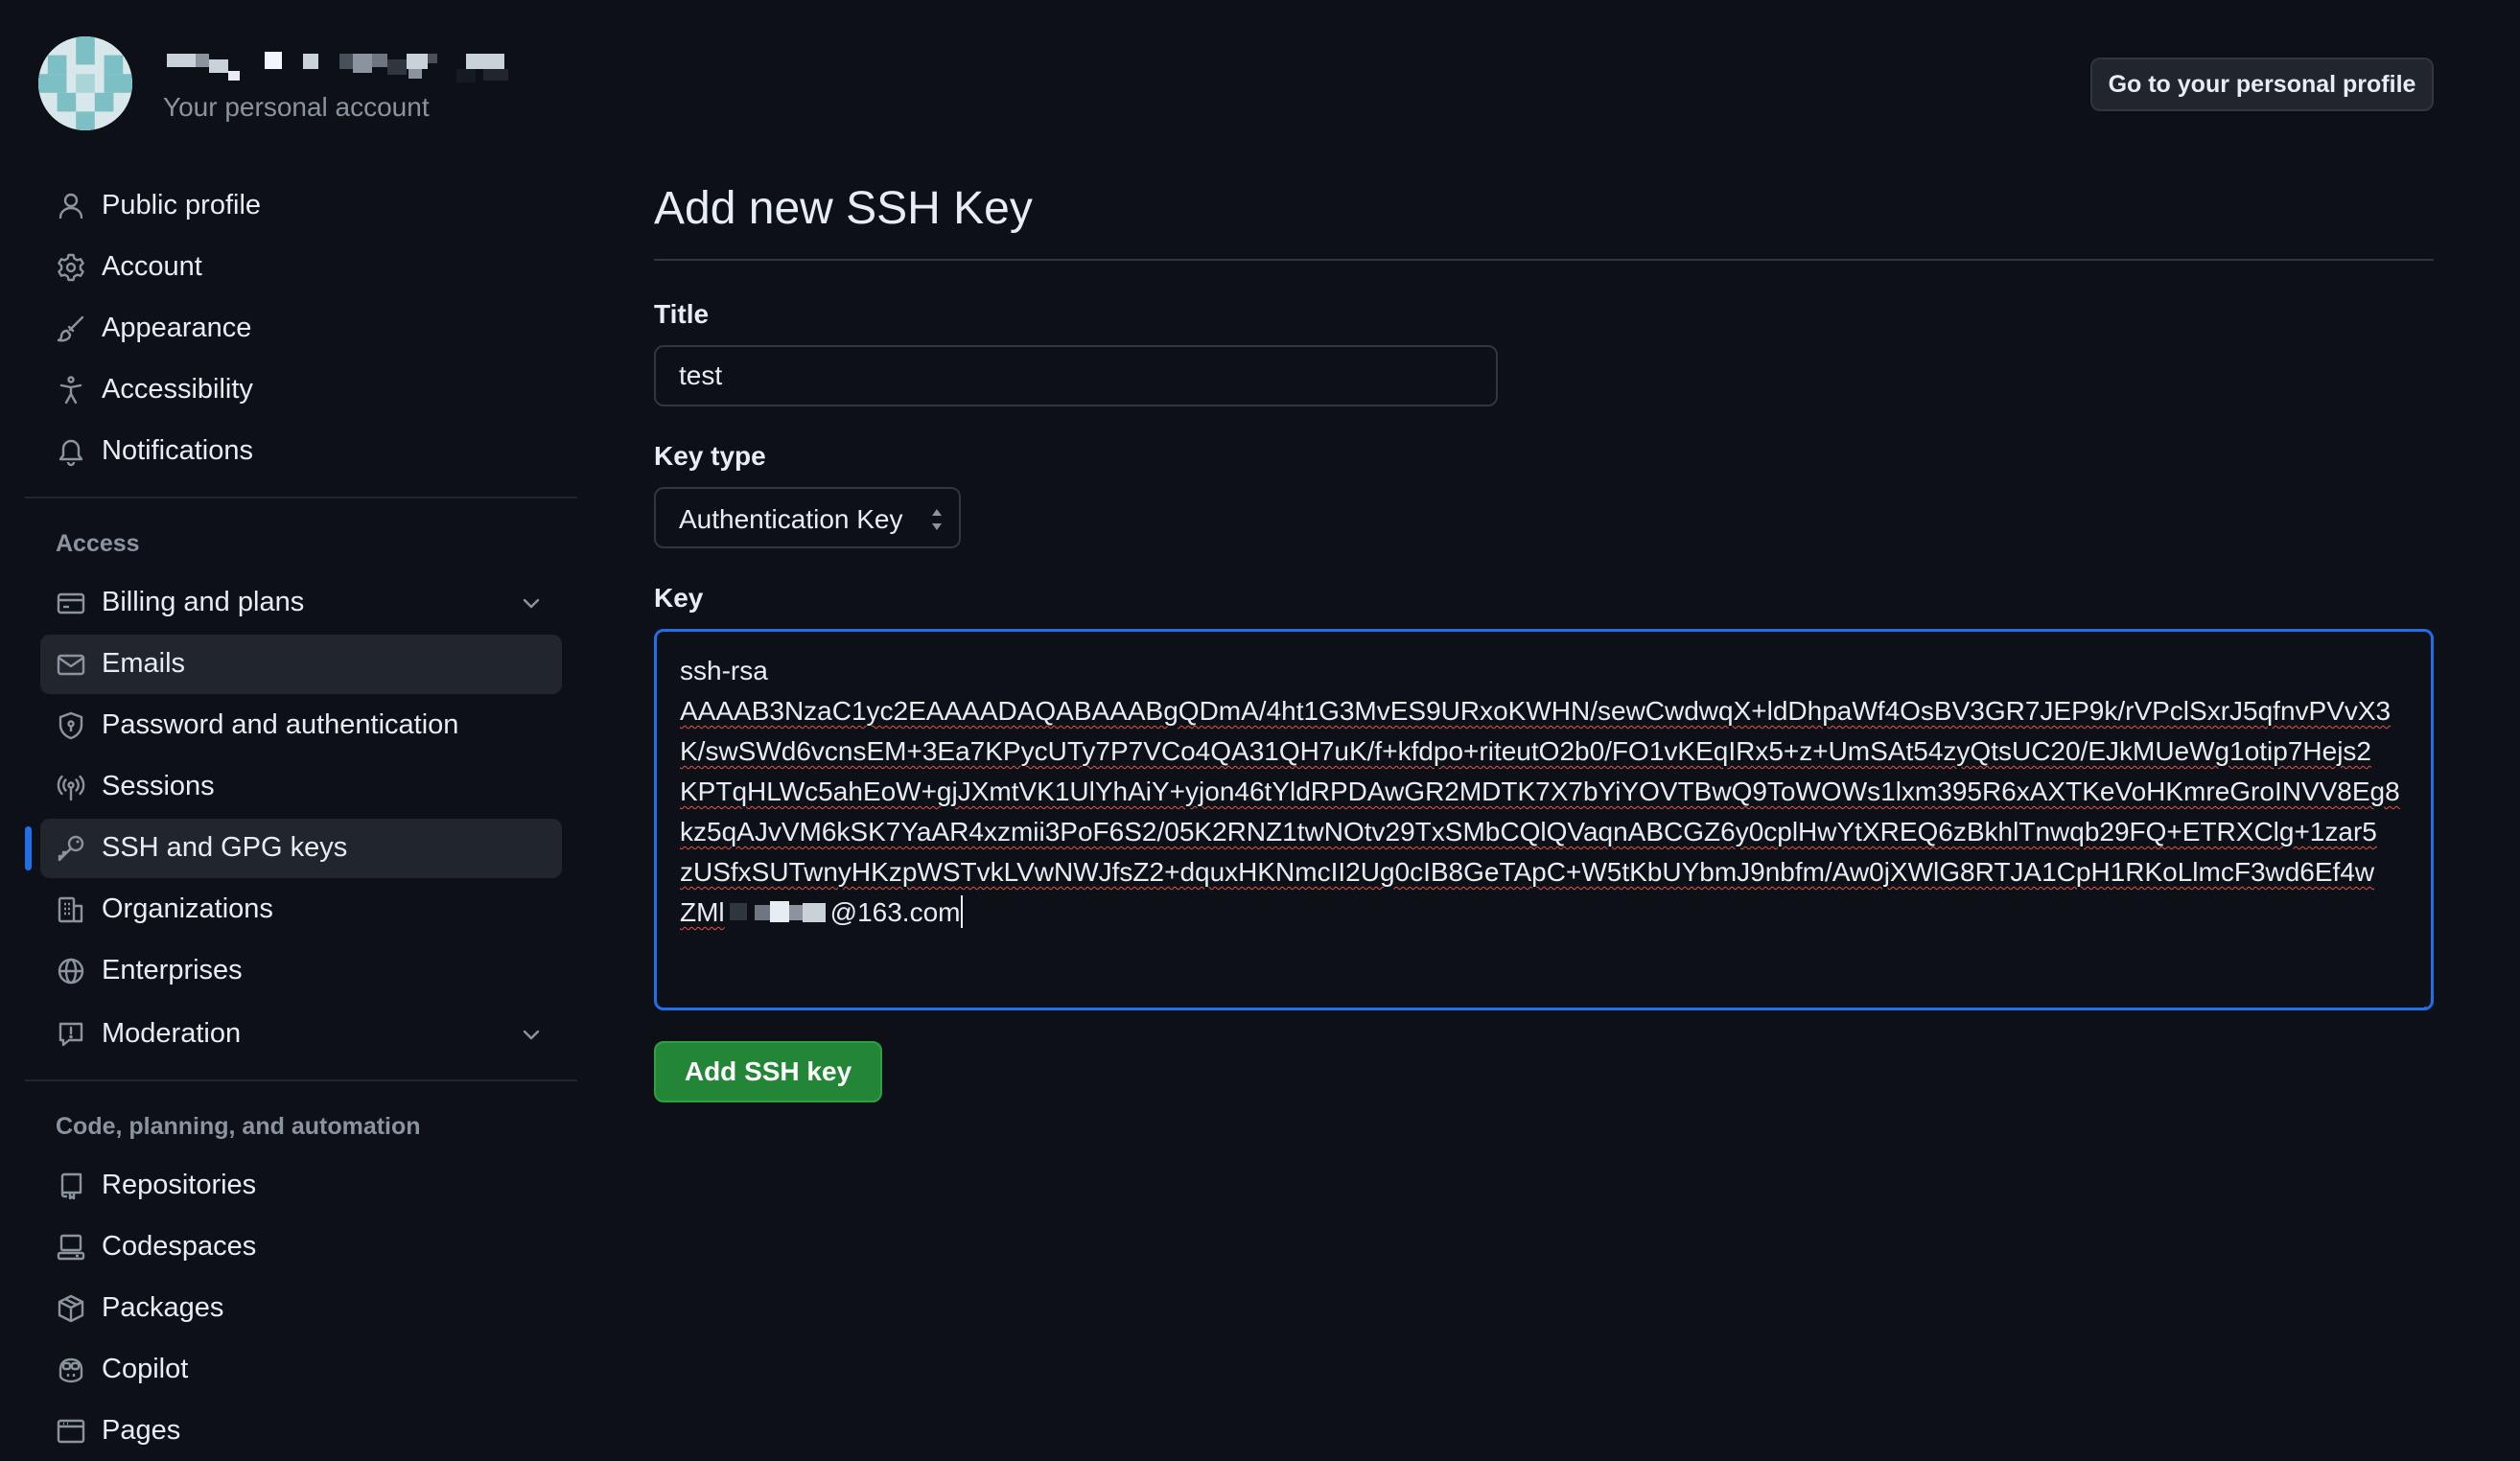 This screenshot has width=2520, height=1461. What do you see at coordinates (172, 970) in the screenshot?
I see `sidebar-item-label: Enterprises` at bounding box center [172, 970].